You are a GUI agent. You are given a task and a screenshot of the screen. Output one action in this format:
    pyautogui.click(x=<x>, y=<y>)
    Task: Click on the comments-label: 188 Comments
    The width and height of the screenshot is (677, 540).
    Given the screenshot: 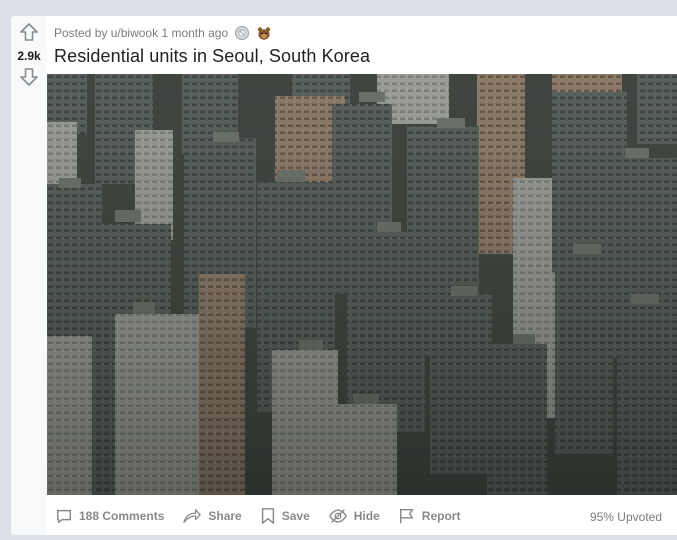 What is the action you would take?
    pyautogui.click(x=122, y=516)
    